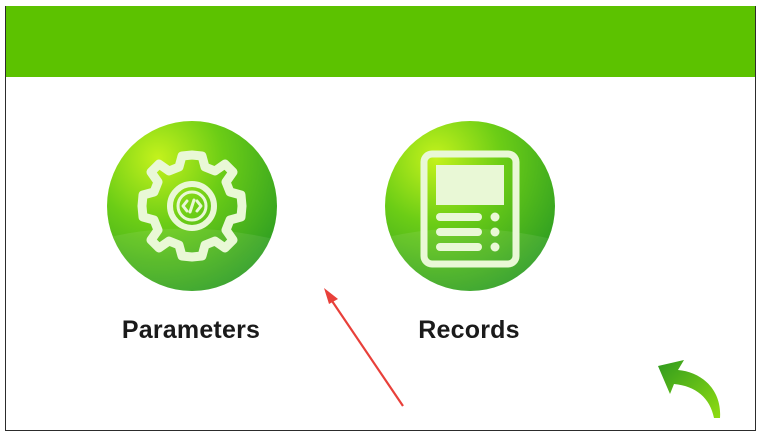 This screenshot has height=432, width=758. What do you see at coordinates (192, 206) in the screenshot?
I see `parameters-gear-icon` at bounding box center [192, 206].